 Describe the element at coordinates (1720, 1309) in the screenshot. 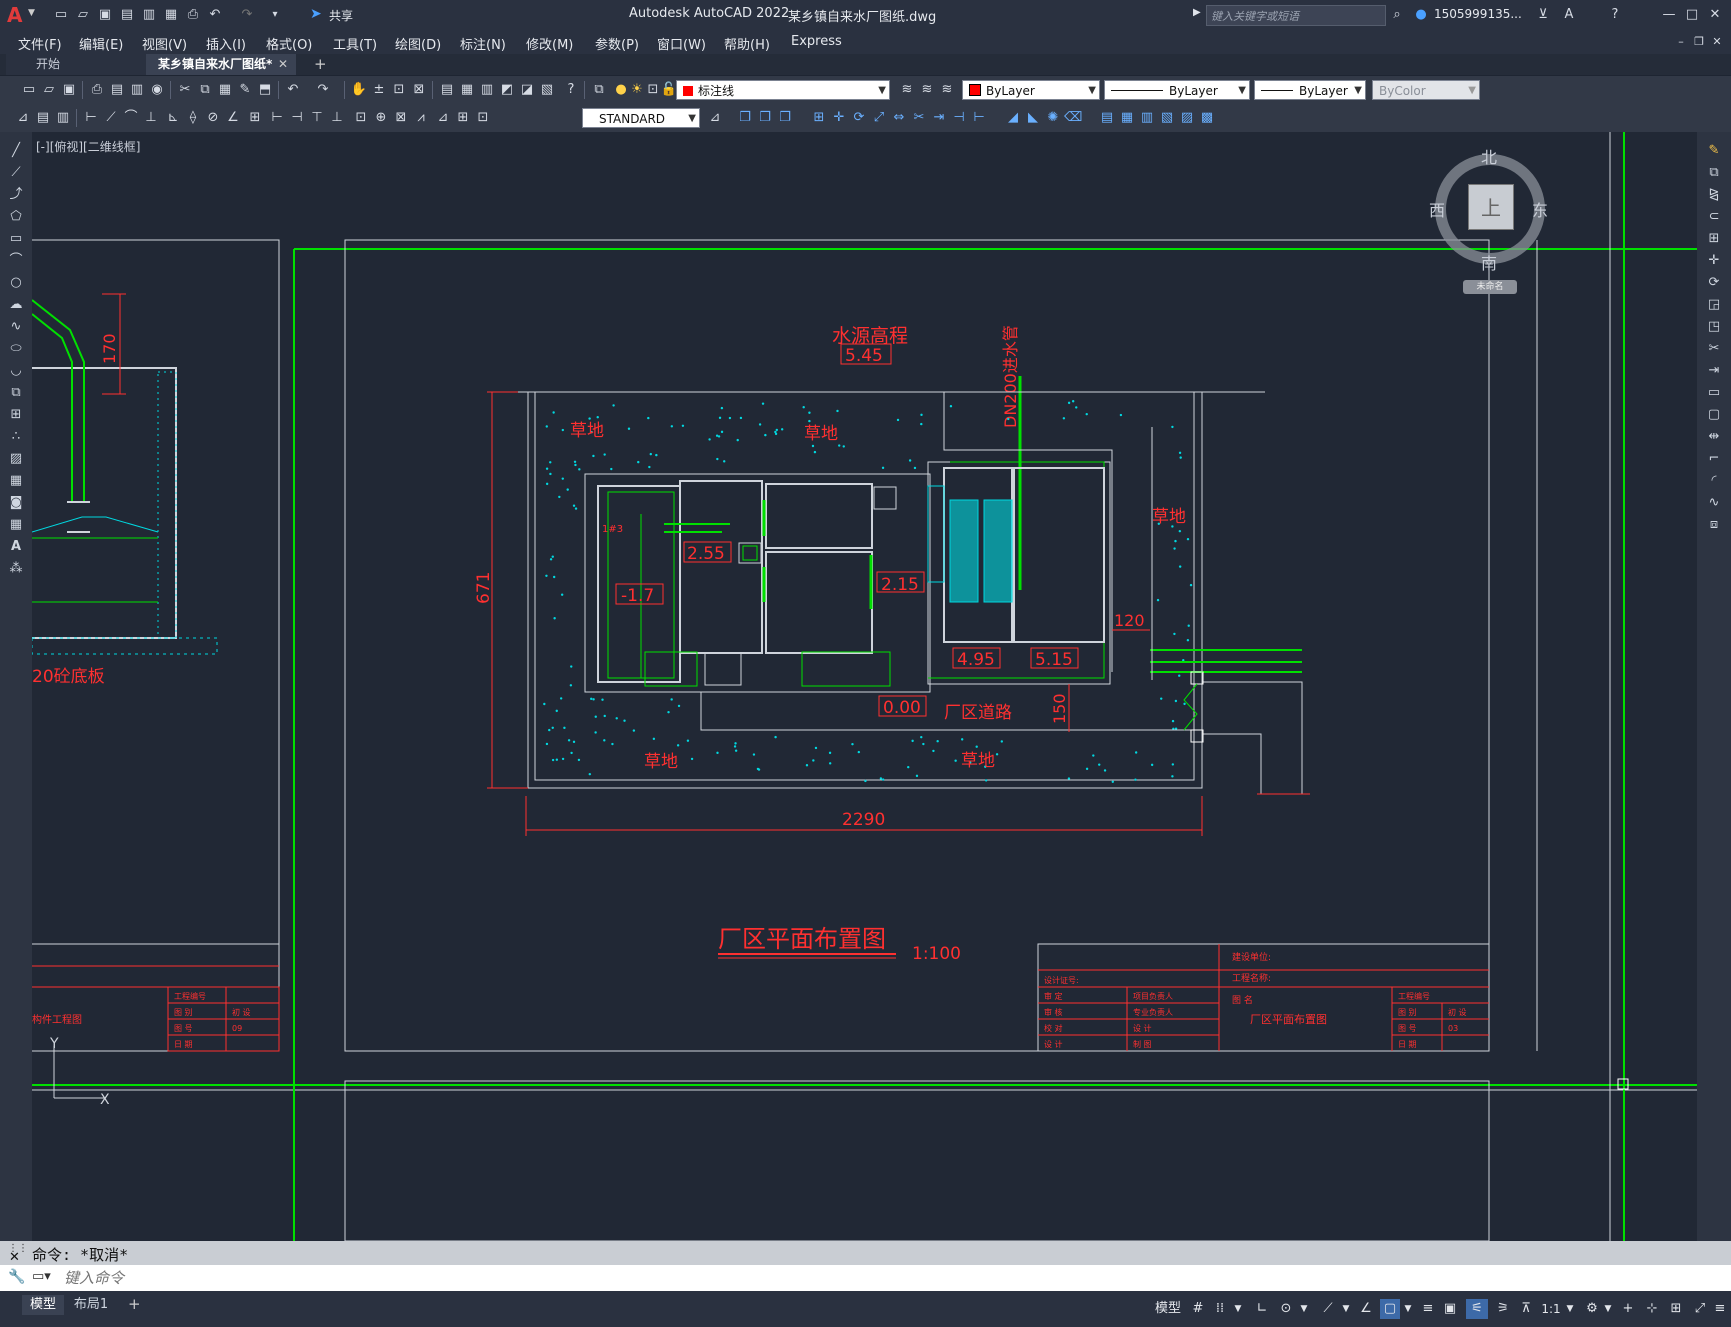

I see `customization-icon: ≡` at that location.